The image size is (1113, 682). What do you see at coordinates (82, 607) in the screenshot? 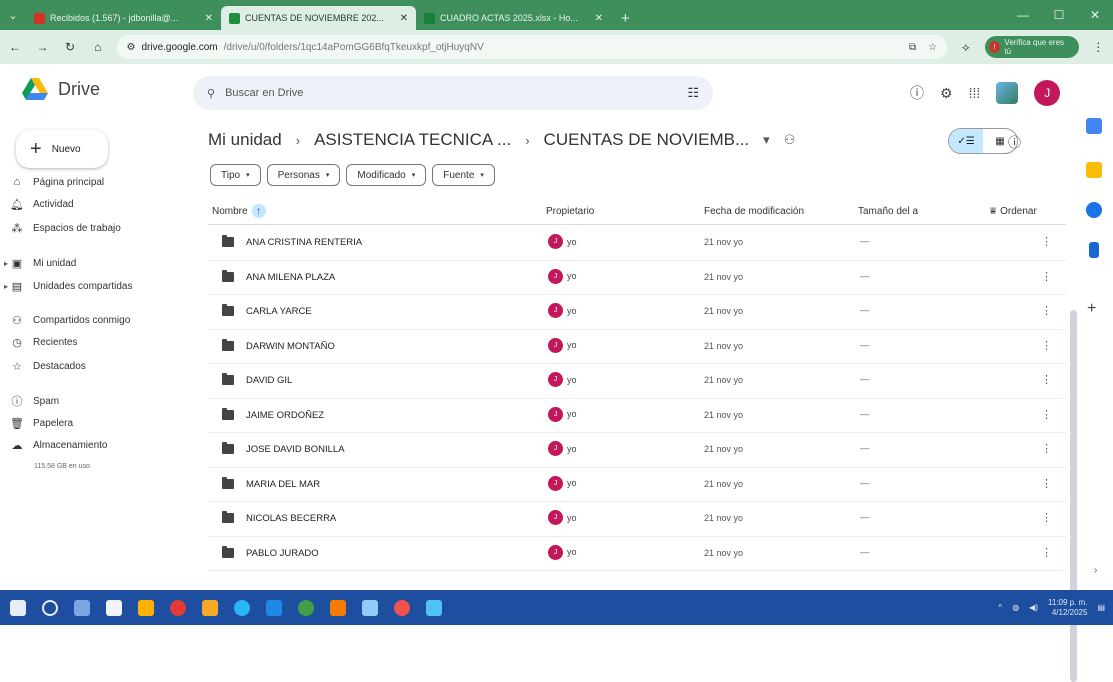
I see `task-view-icon` at bounding box center [82, 607].